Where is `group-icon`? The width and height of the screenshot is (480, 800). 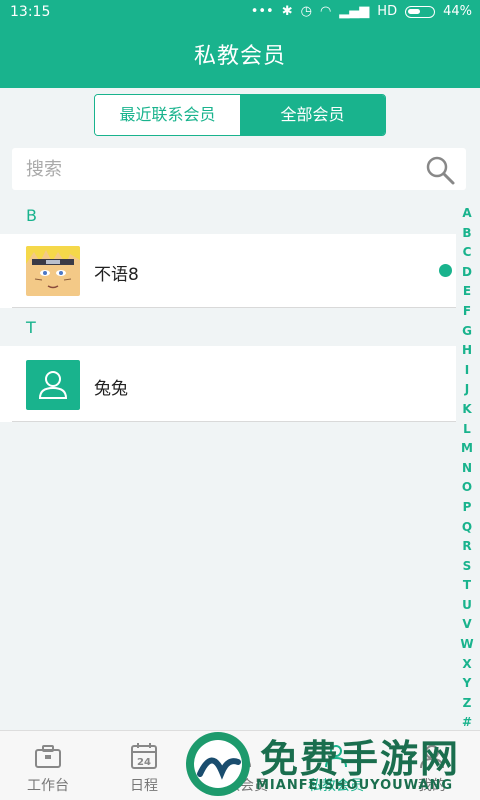
group-icon is located at coordinates (240, 756).